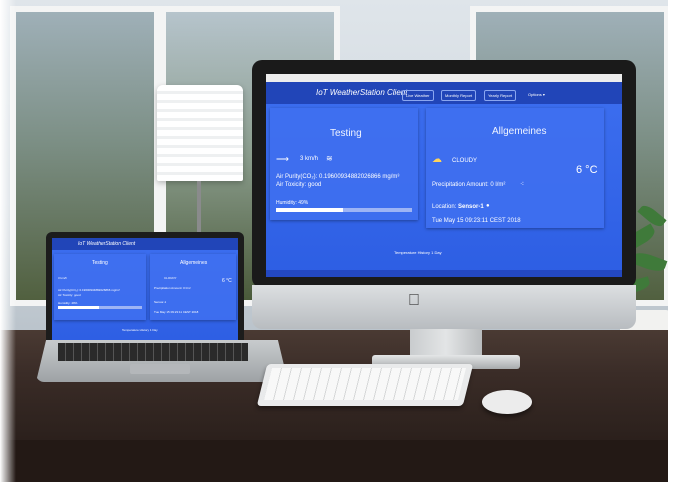  I want to click on laptop-humidity-fill, so click(79, 307).